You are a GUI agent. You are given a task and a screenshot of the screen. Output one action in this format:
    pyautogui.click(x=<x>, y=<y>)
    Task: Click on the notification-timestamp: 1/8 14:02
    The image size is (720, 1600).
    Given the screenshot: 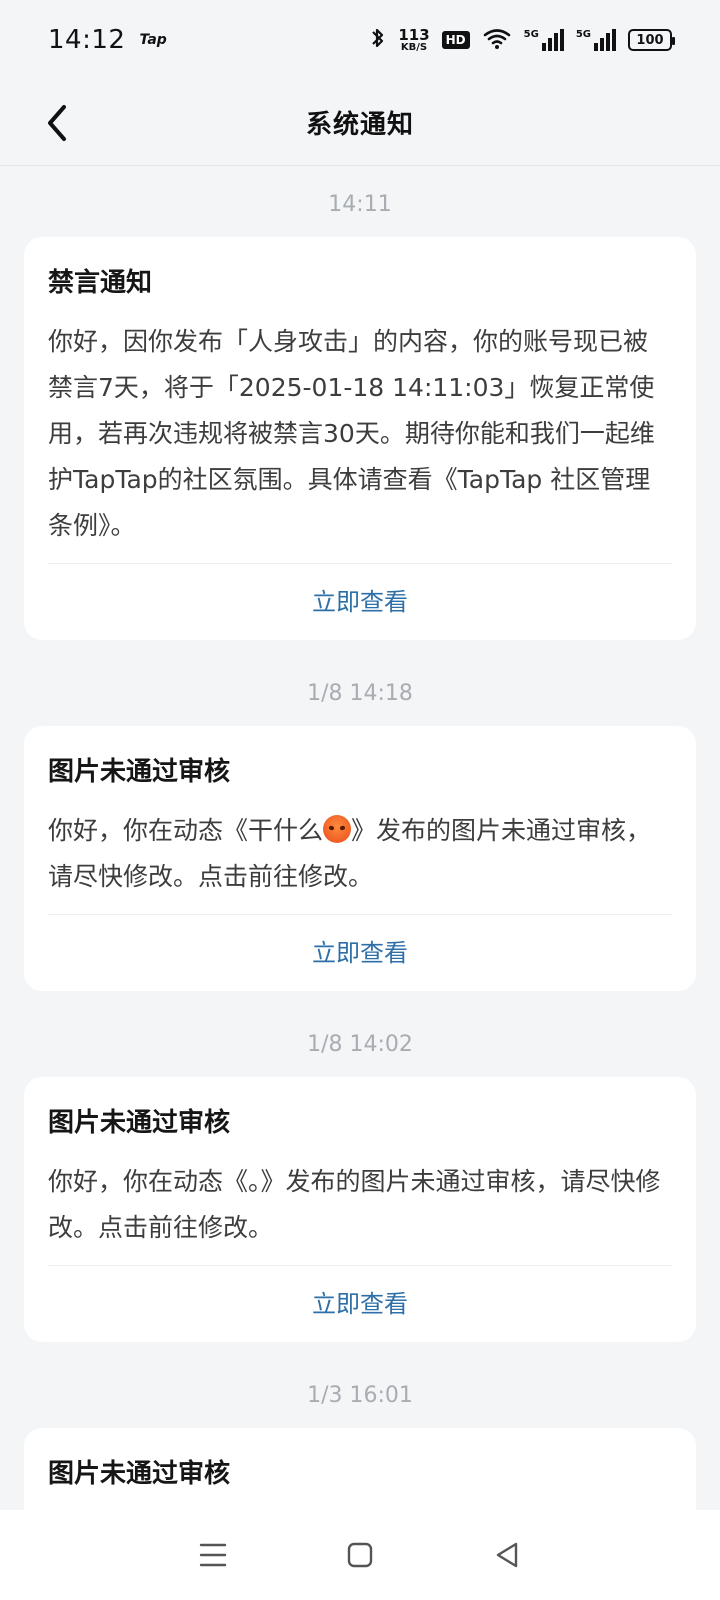 What is the action you would take?
    pyautogui.click(x=360, y=1044)
    